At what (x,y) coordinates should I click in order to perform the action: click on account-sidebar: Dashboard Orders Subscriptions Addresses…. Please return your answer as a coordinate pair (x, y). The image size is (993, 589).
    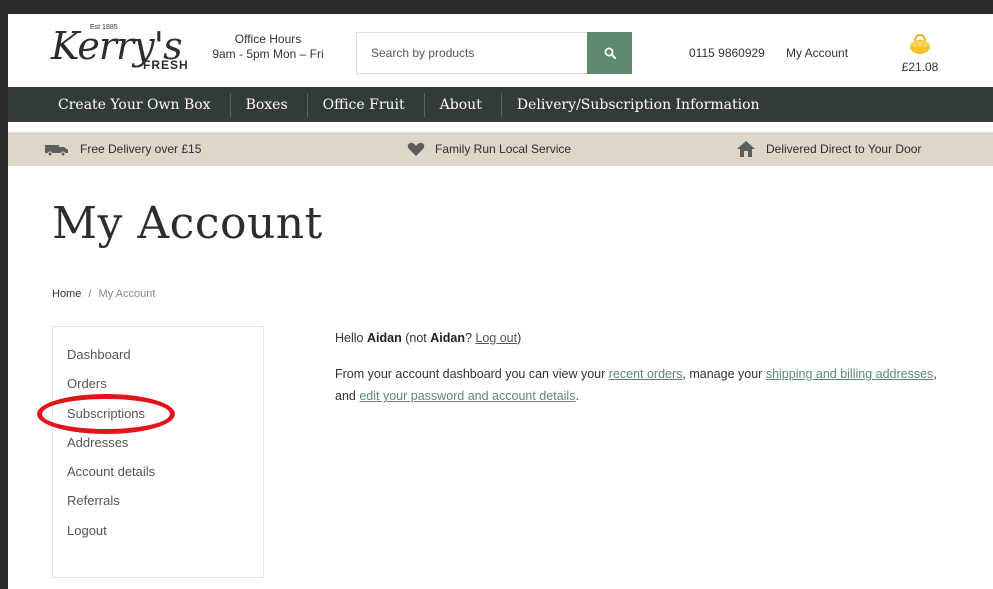
    Looking at the image, I should click on (158, 452).